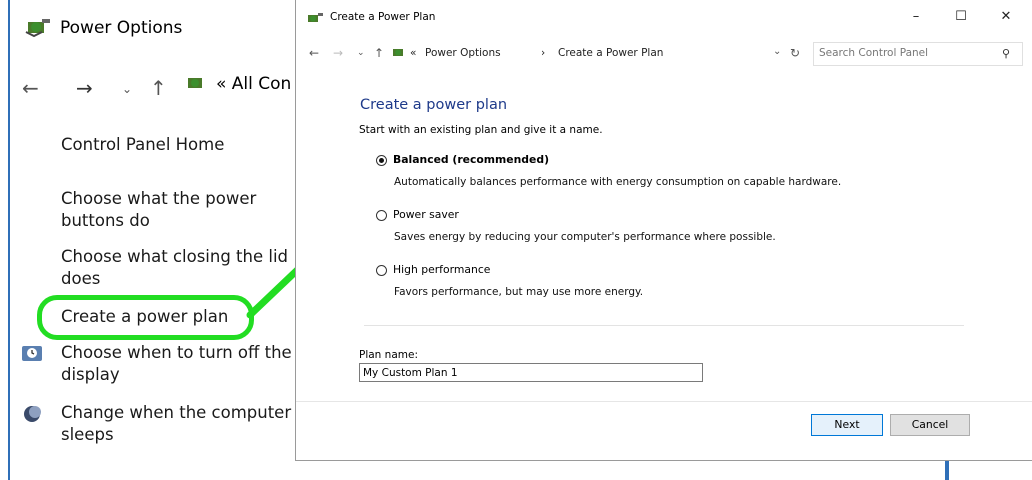 The width and height of the screenshot is (1032, 480). I want to click on link-control-panel-home: Control Panel Home, so click(181, 145).